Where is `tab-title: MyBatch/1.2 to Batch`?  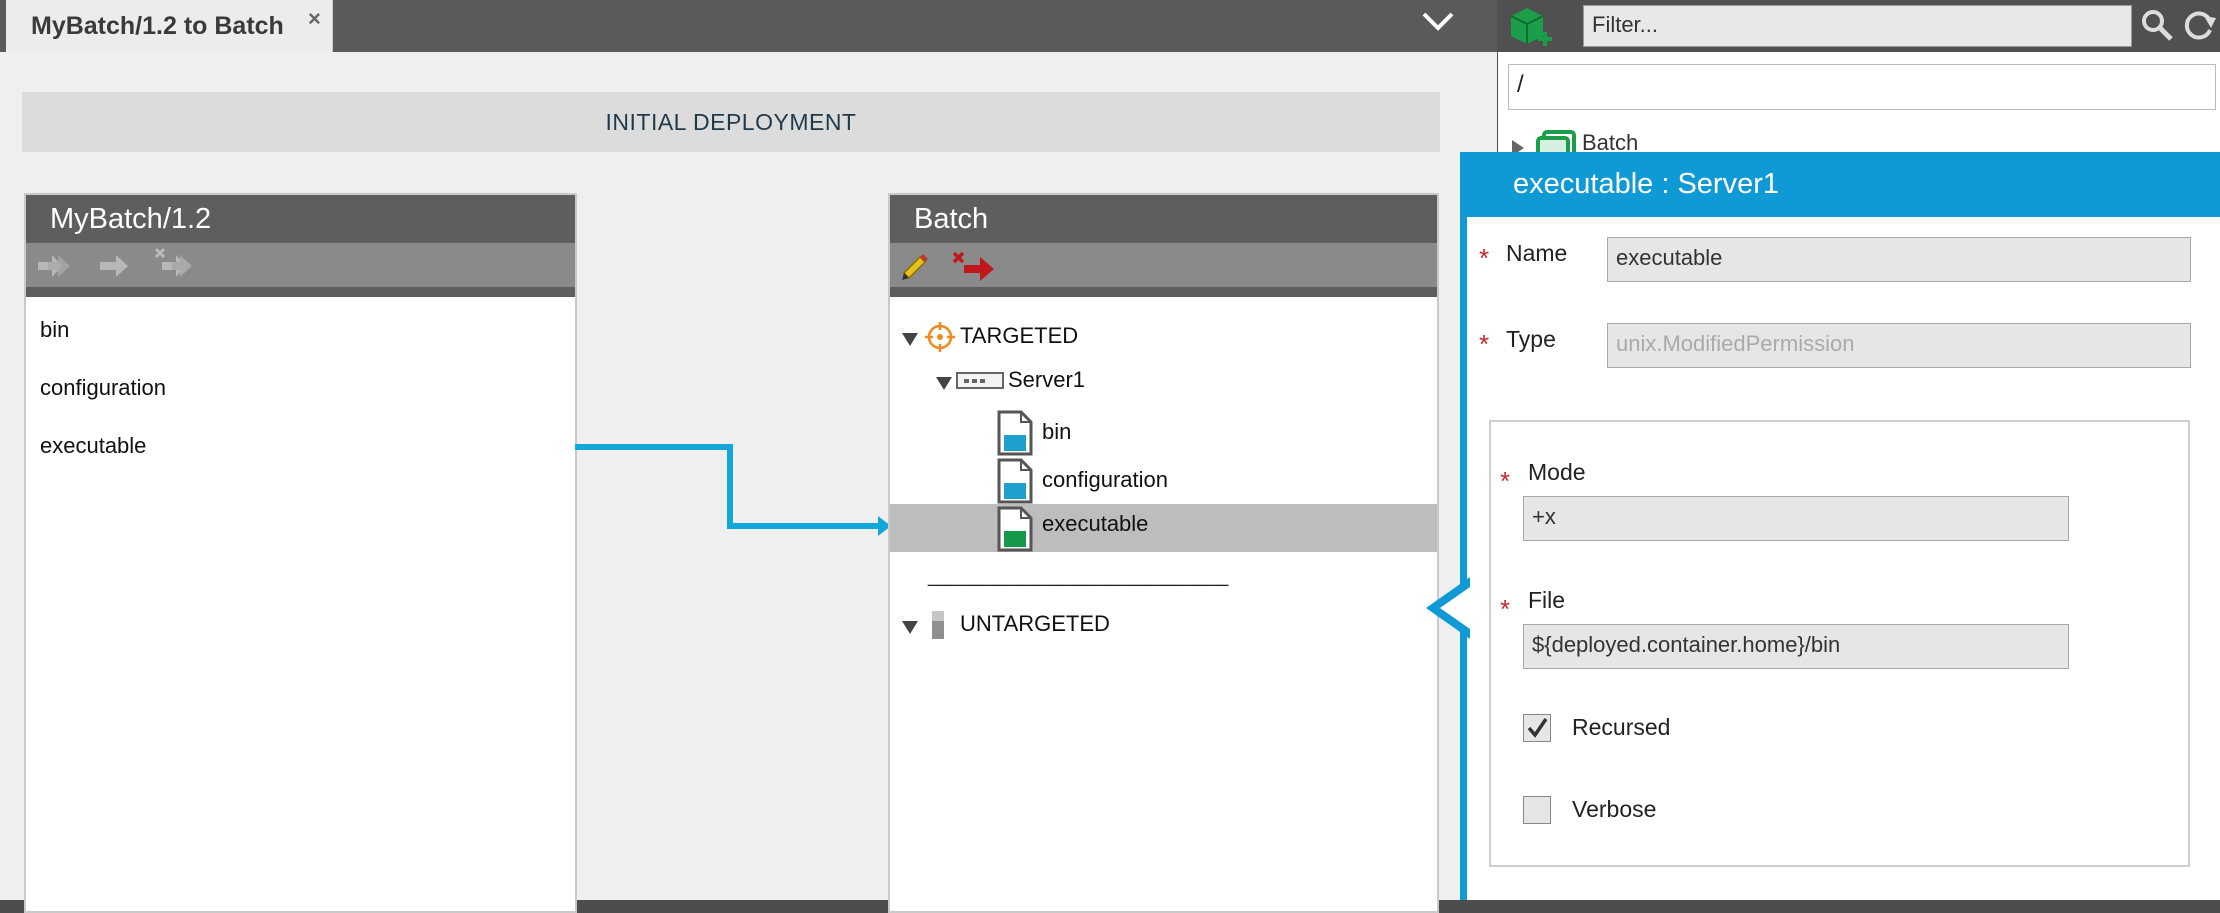 tab-title: MyBatch/1.2 to Batch is located at coordinates (157, 26).